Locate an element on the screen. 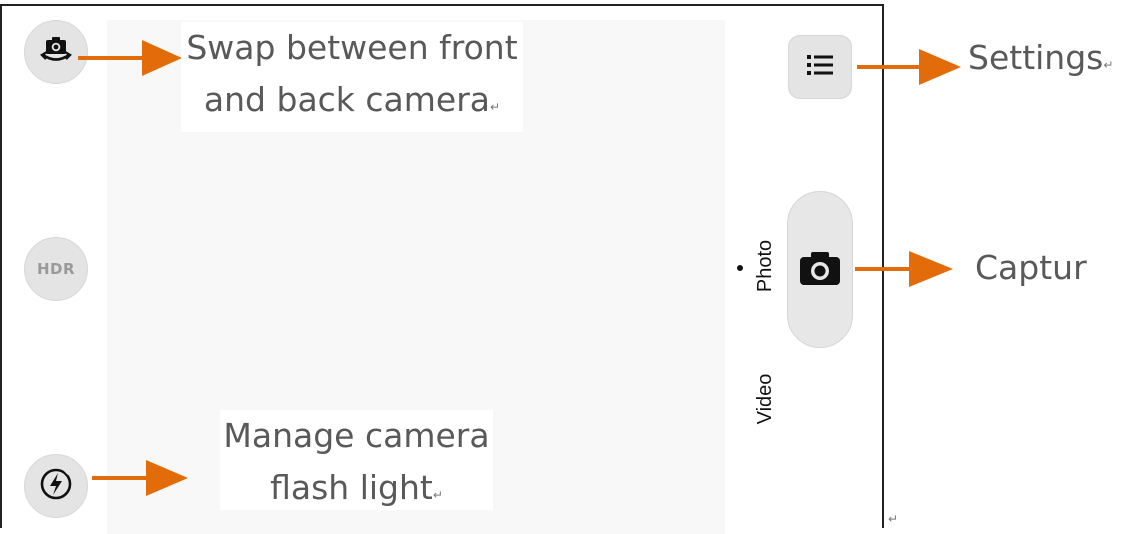  flash-callout: Manage camera flash light↵ is located at coordinates (356, 460).